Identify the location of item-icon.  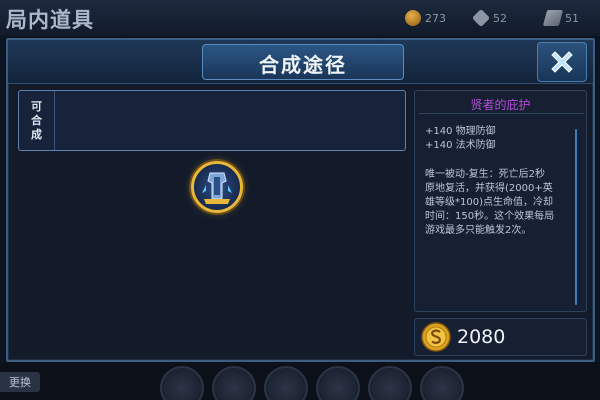
(217, 187).